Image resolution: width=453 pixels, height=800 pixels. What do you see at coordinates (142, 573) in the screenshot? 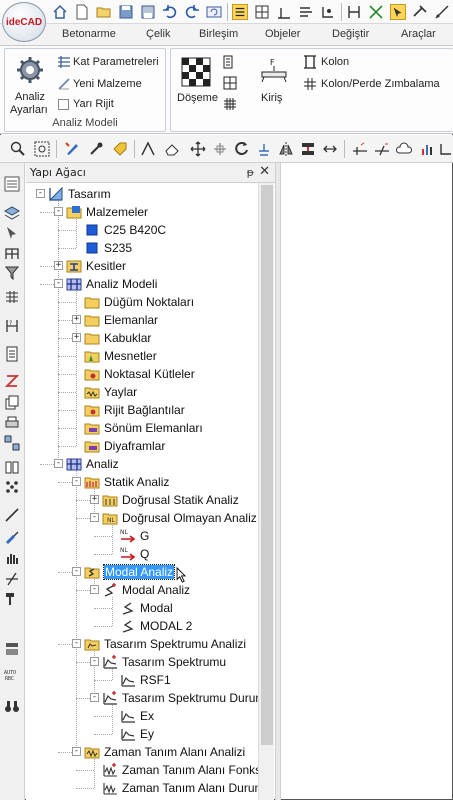
I see `tree-item-modal-analiz: - Modal Analiz` at bounding box center [142, 573].